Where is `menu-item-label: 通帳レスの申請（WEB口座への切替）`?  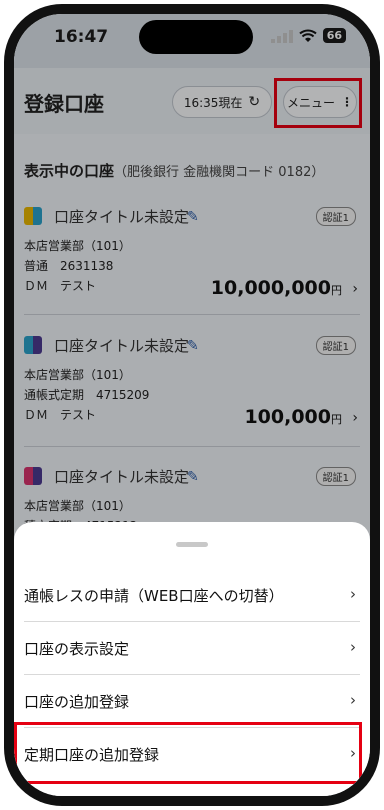 menu-item-label: 通帳レスの申請（WEB口座への切替） is located at coordinates (154, 596).